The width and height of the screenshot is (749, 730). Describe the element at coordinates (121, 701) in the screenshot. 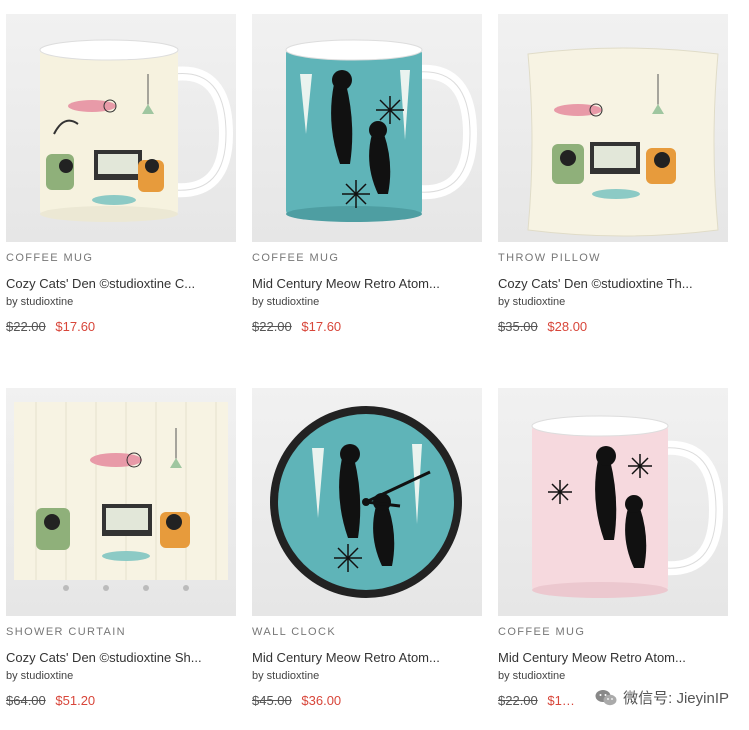

I see `product-prices: $64.00 $51.20` at that location.